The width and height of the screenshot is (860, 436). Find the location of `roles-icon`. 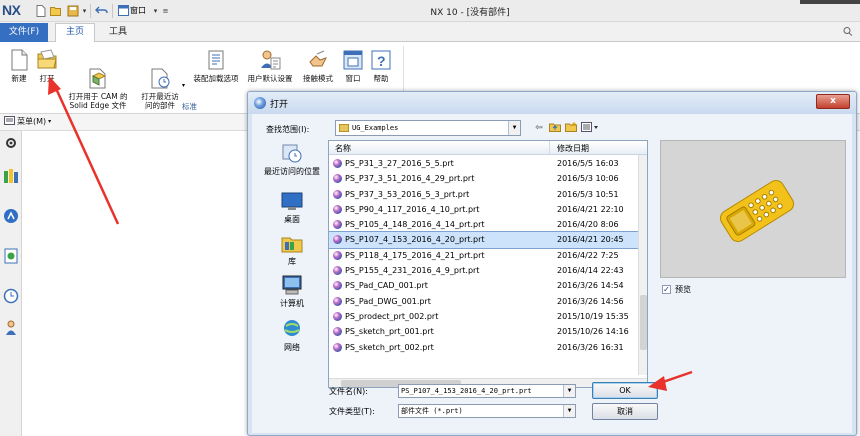

roles-icon is located at coordinates (11, 328).